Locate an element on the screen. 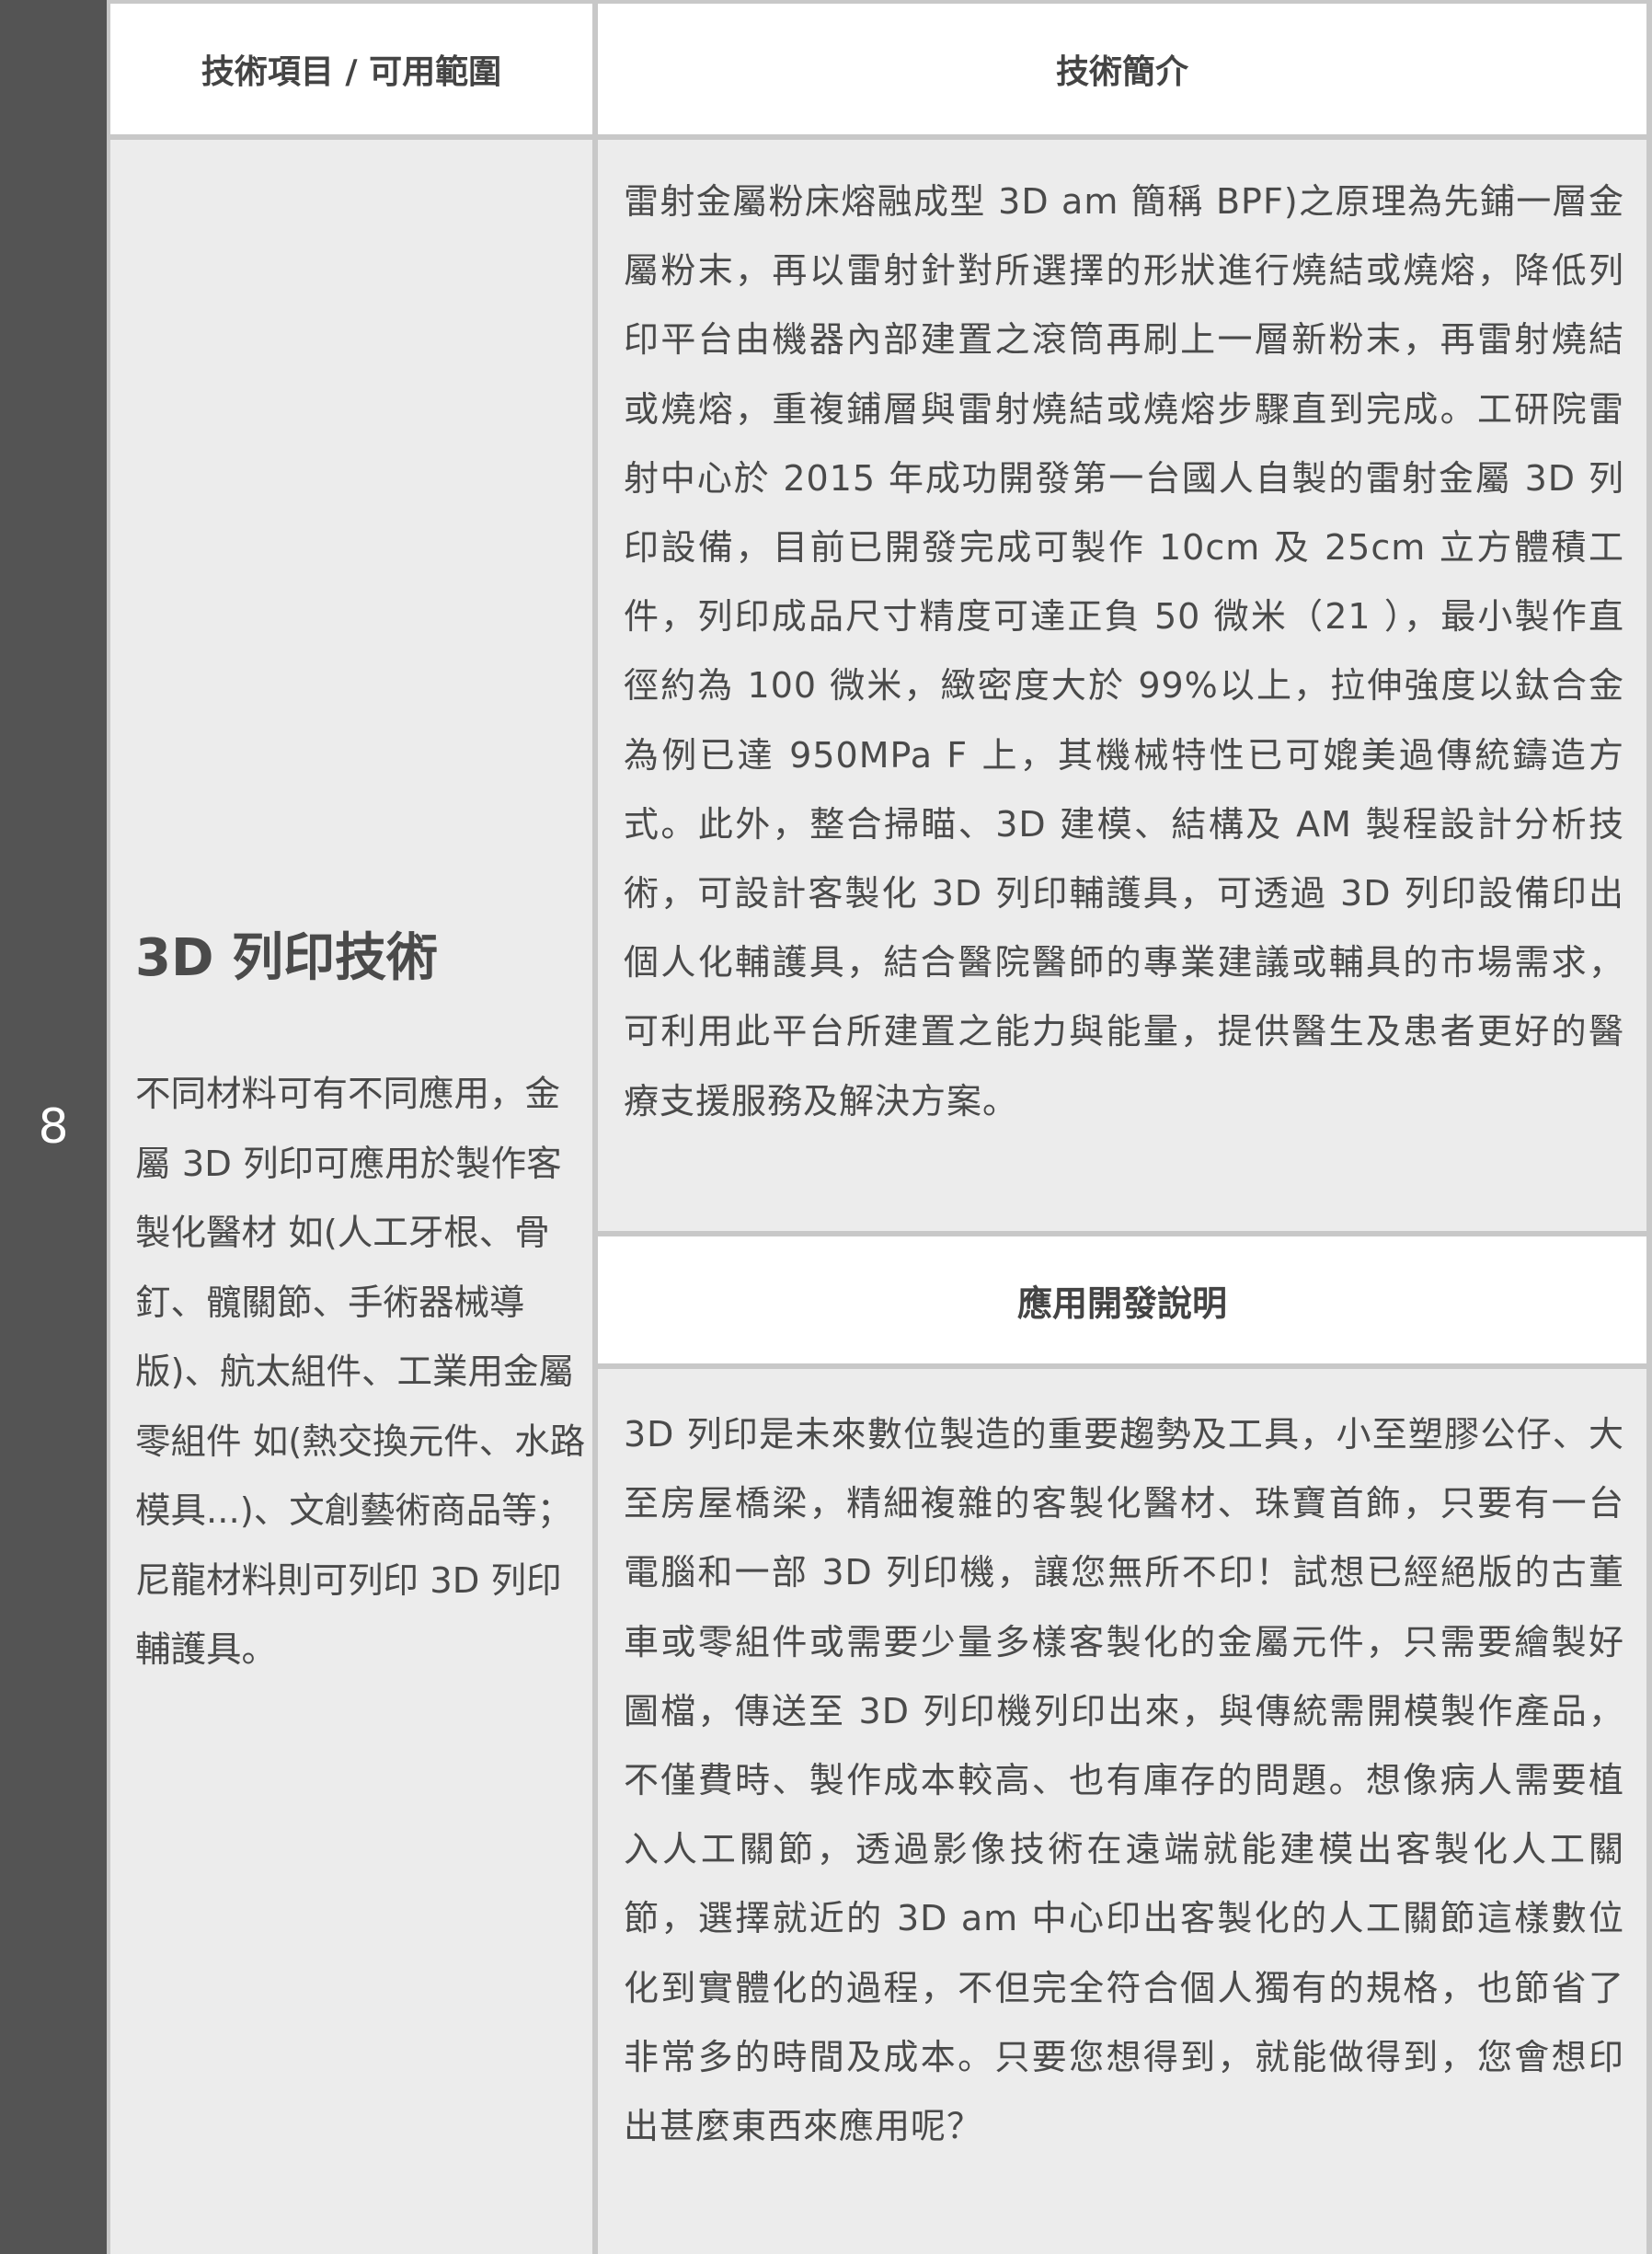 The width and height of the screenshot is (1652, 2254). header-technology-scope: 技術項目 / 可用範圍 is located at coordinates (351, 69).